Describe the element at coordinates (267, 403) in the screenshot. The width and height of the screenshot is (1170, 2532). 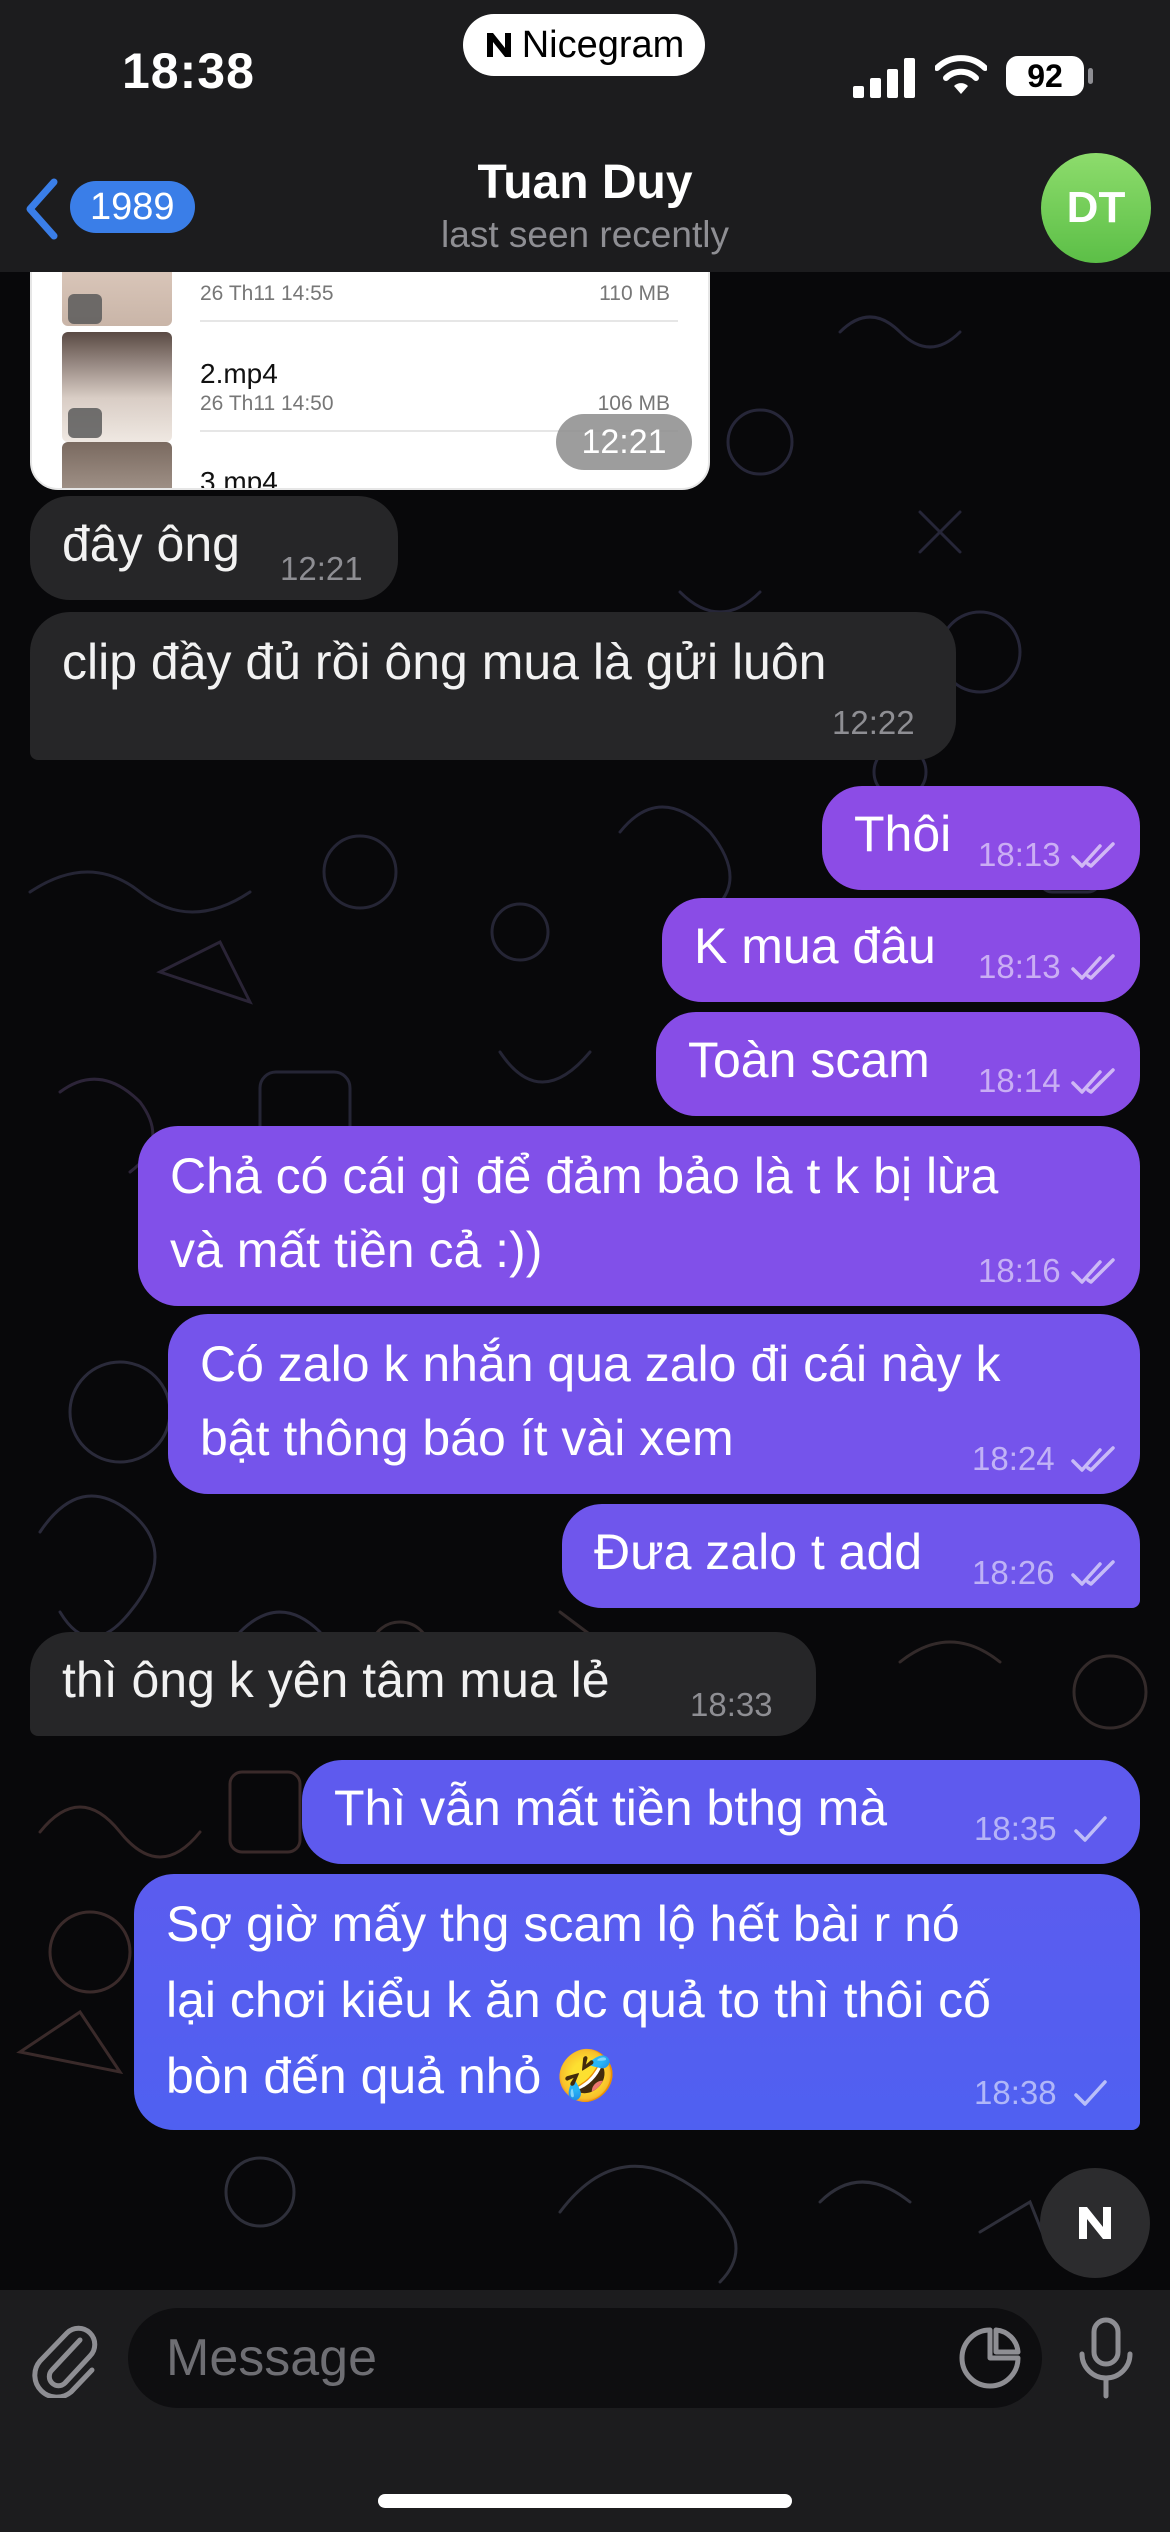
I see `file-date: 26 Th11 14:50` at that location.